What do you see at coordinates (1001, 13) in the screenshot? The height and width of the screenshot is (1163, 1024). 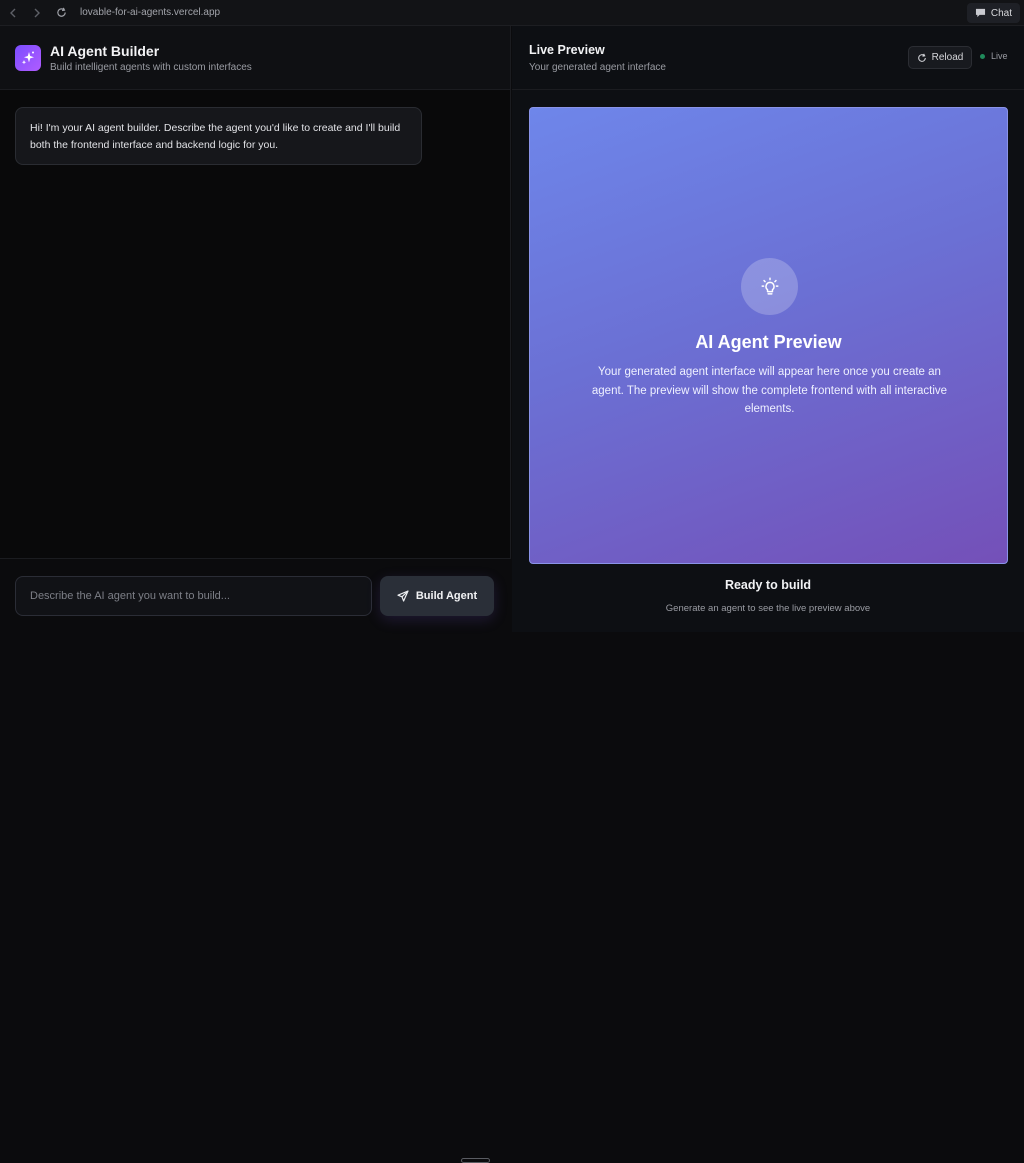 I see `chat-button-label: Chat` at bounding box center [1001, 13].